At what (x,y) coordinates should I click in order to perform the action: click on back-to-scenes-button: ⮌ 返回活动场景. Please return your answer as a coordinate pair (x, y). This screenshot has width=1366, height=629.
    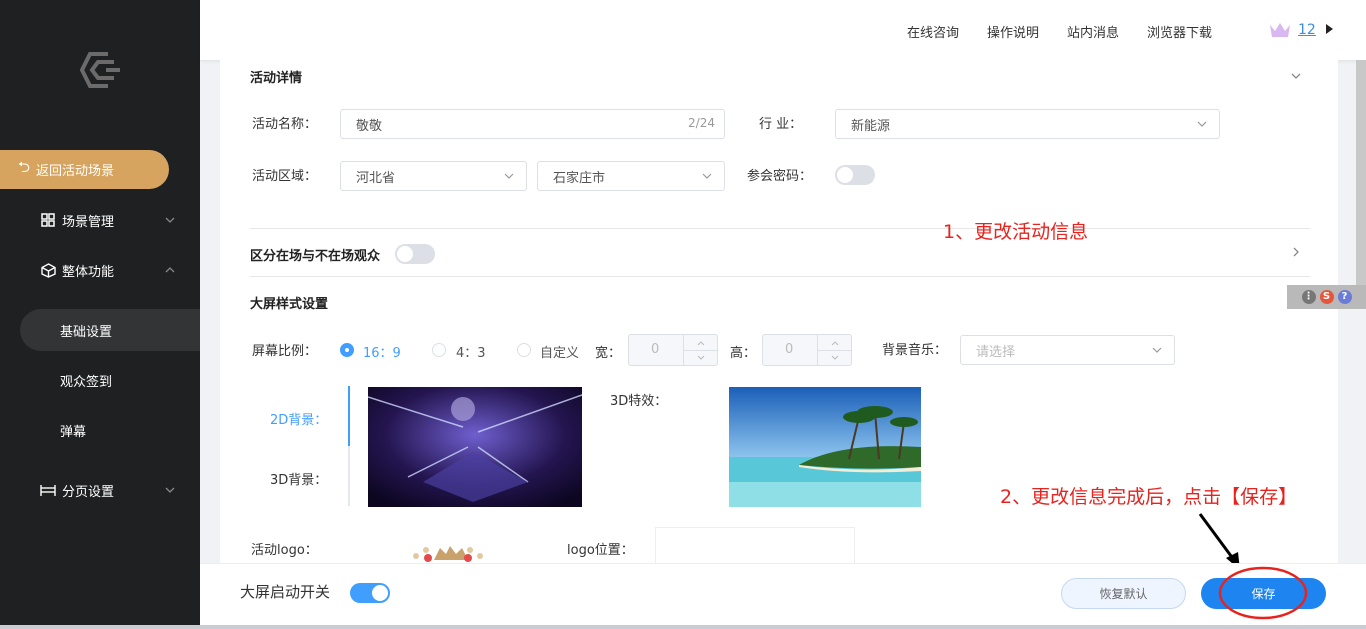
    Looking at the image, I should click on (84, 169).